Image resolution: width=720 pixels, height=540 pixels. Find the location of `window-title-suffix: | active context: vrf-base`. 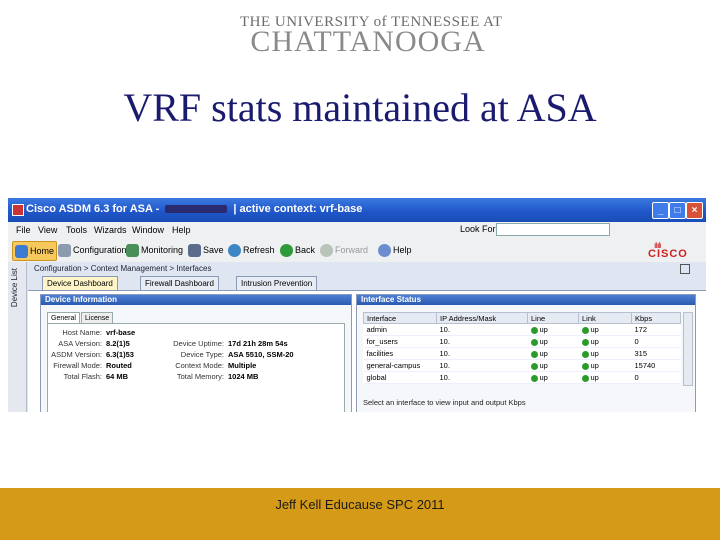

window-title-suffix: | active context: vrf-base is located at coordinates (298, 209).